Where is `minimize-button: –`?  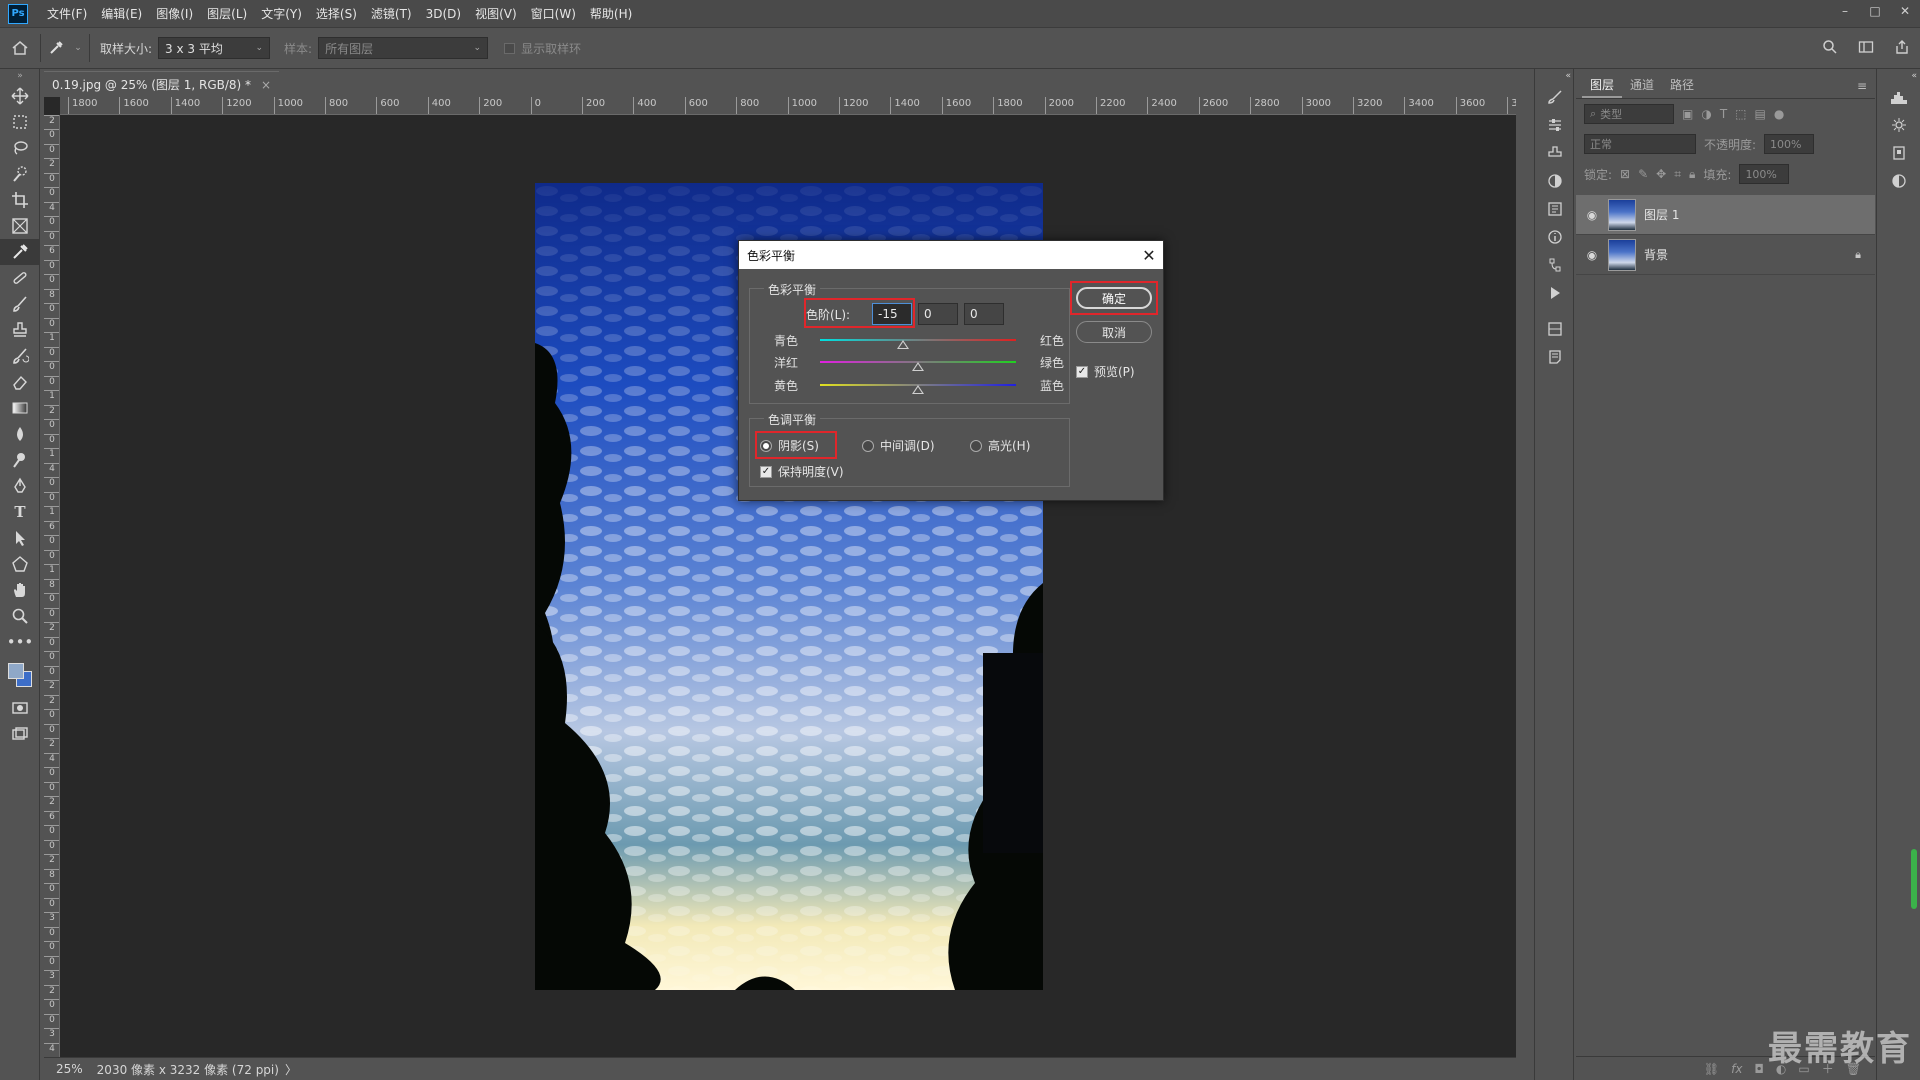
minimize-button: – is located at coordinates (1845, 11).